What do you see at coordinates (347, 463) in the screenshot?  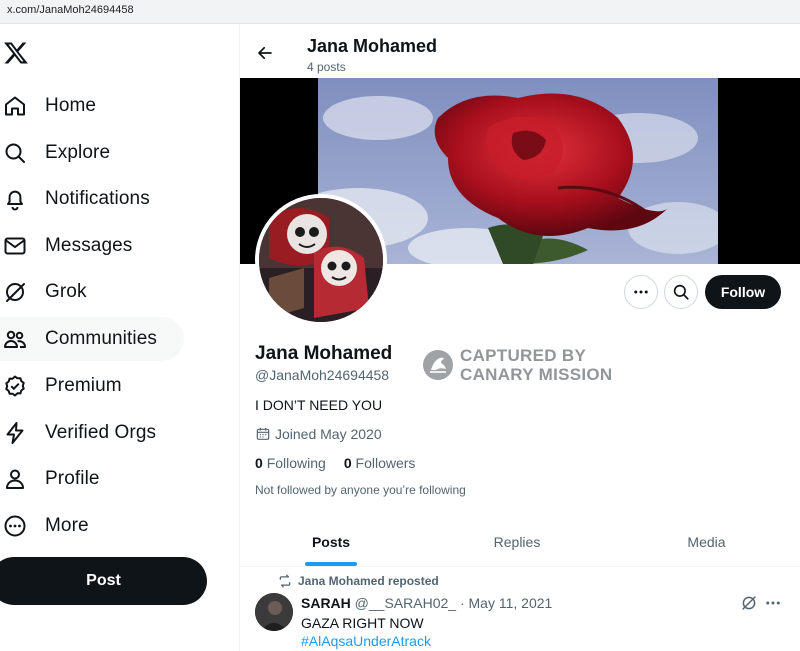 I see `followers-count: 0` at bounding box center [347, 463].